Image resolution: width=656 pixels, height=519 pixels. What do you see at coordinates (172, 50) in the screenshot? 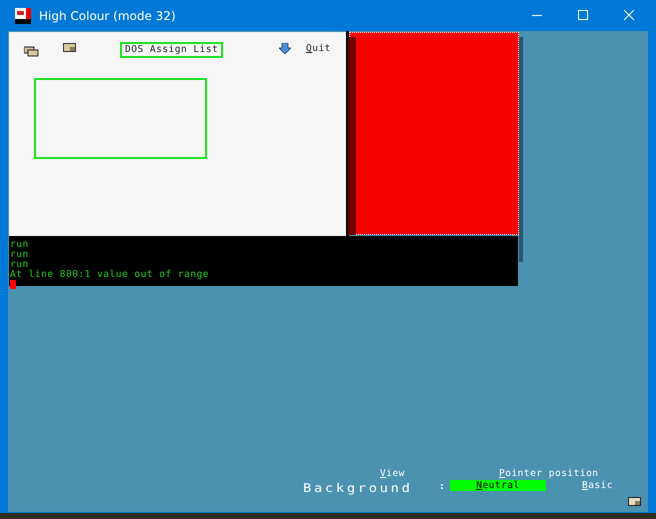
I see `list-title: DOS Assign List` at bounding box center [172, 50].